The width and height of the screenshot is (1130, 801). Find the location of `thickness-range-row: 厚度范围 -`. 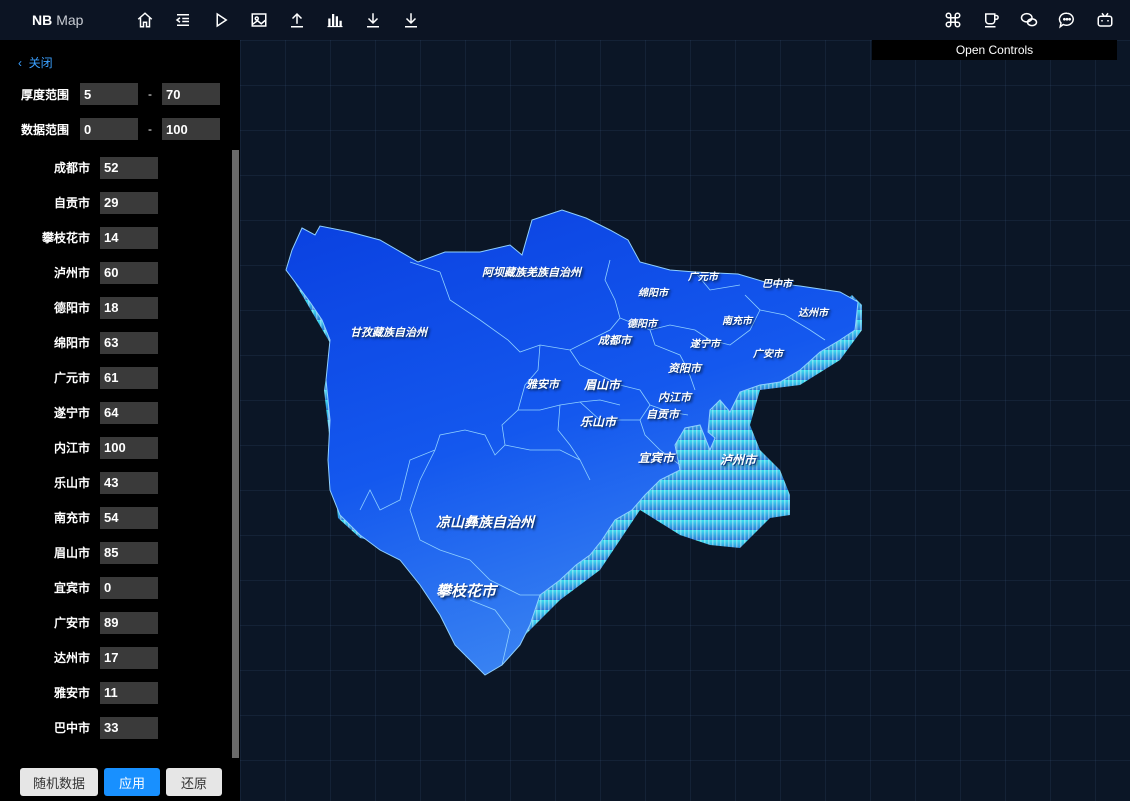

thickness-range-row: 厚度范围 - is located at coordinates (120, 94).